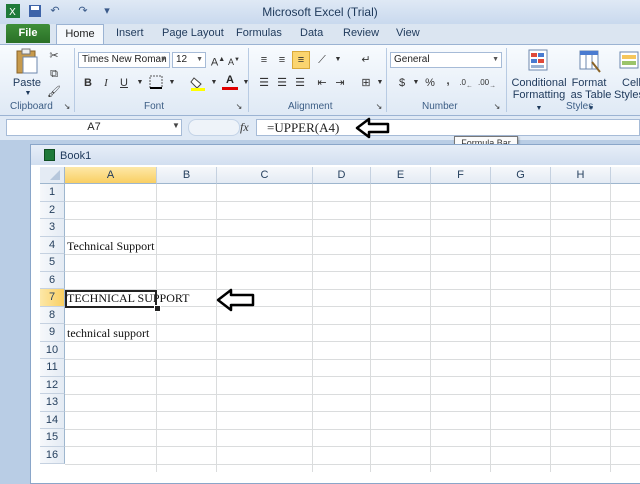  I want to click on format-painter-icon: 🖌, so click(54, 92).